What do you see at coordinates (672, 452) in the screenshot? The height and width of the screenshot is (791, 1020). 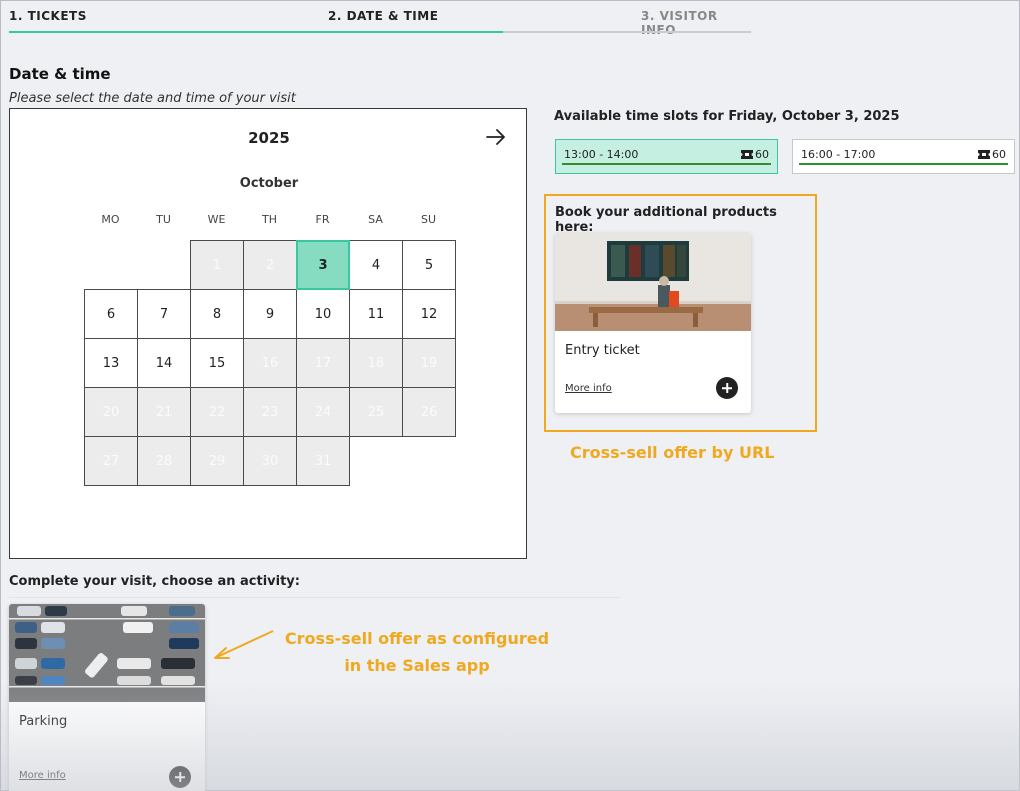 I see `annotation-url-offer: Cross-sell offer by URL` at bounding box center [672, 452].